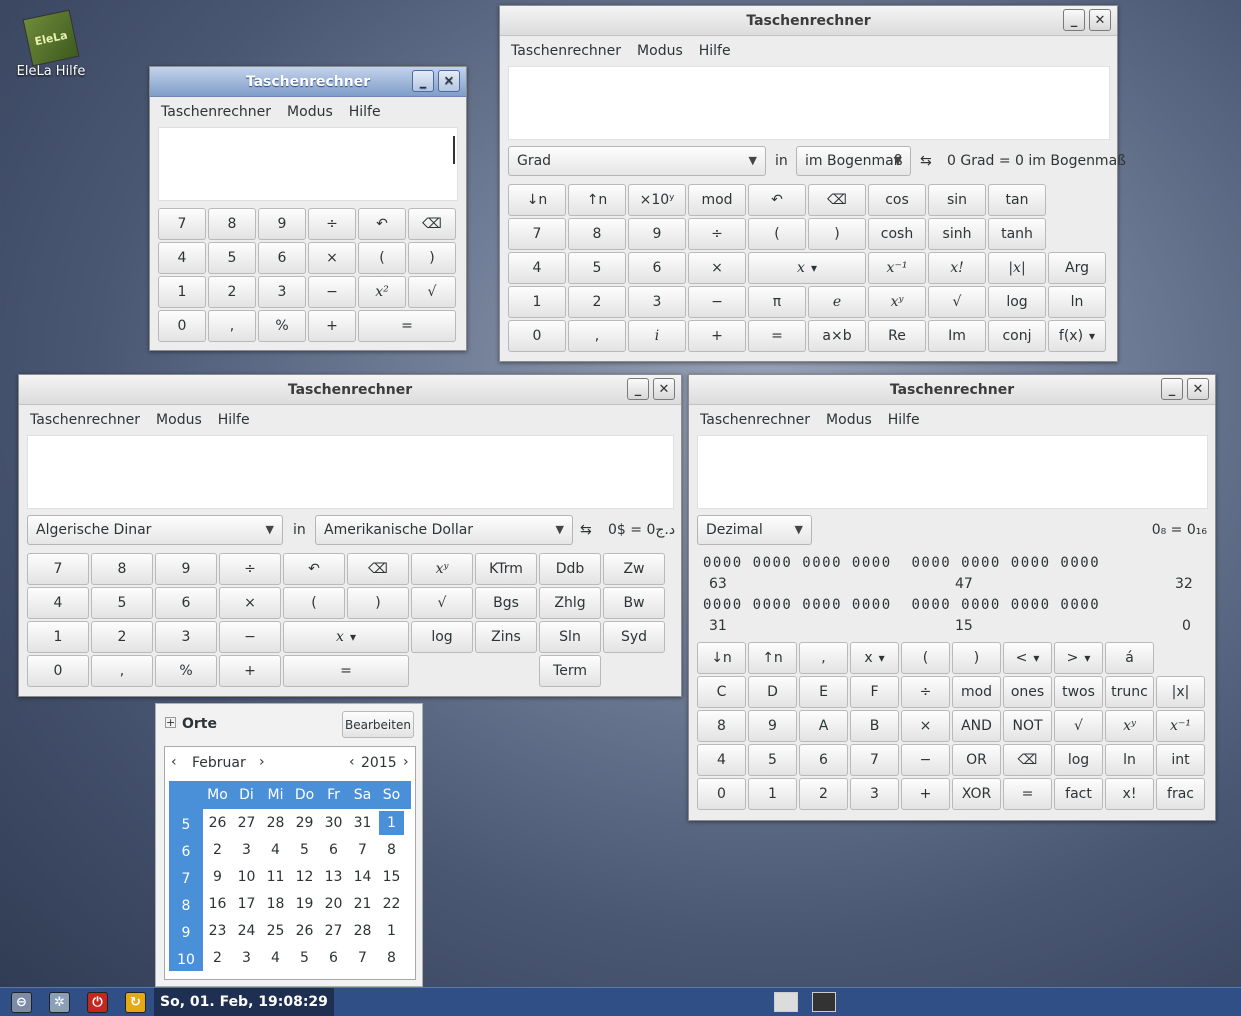  I want to click on calc-key: −, so click(250, 637).